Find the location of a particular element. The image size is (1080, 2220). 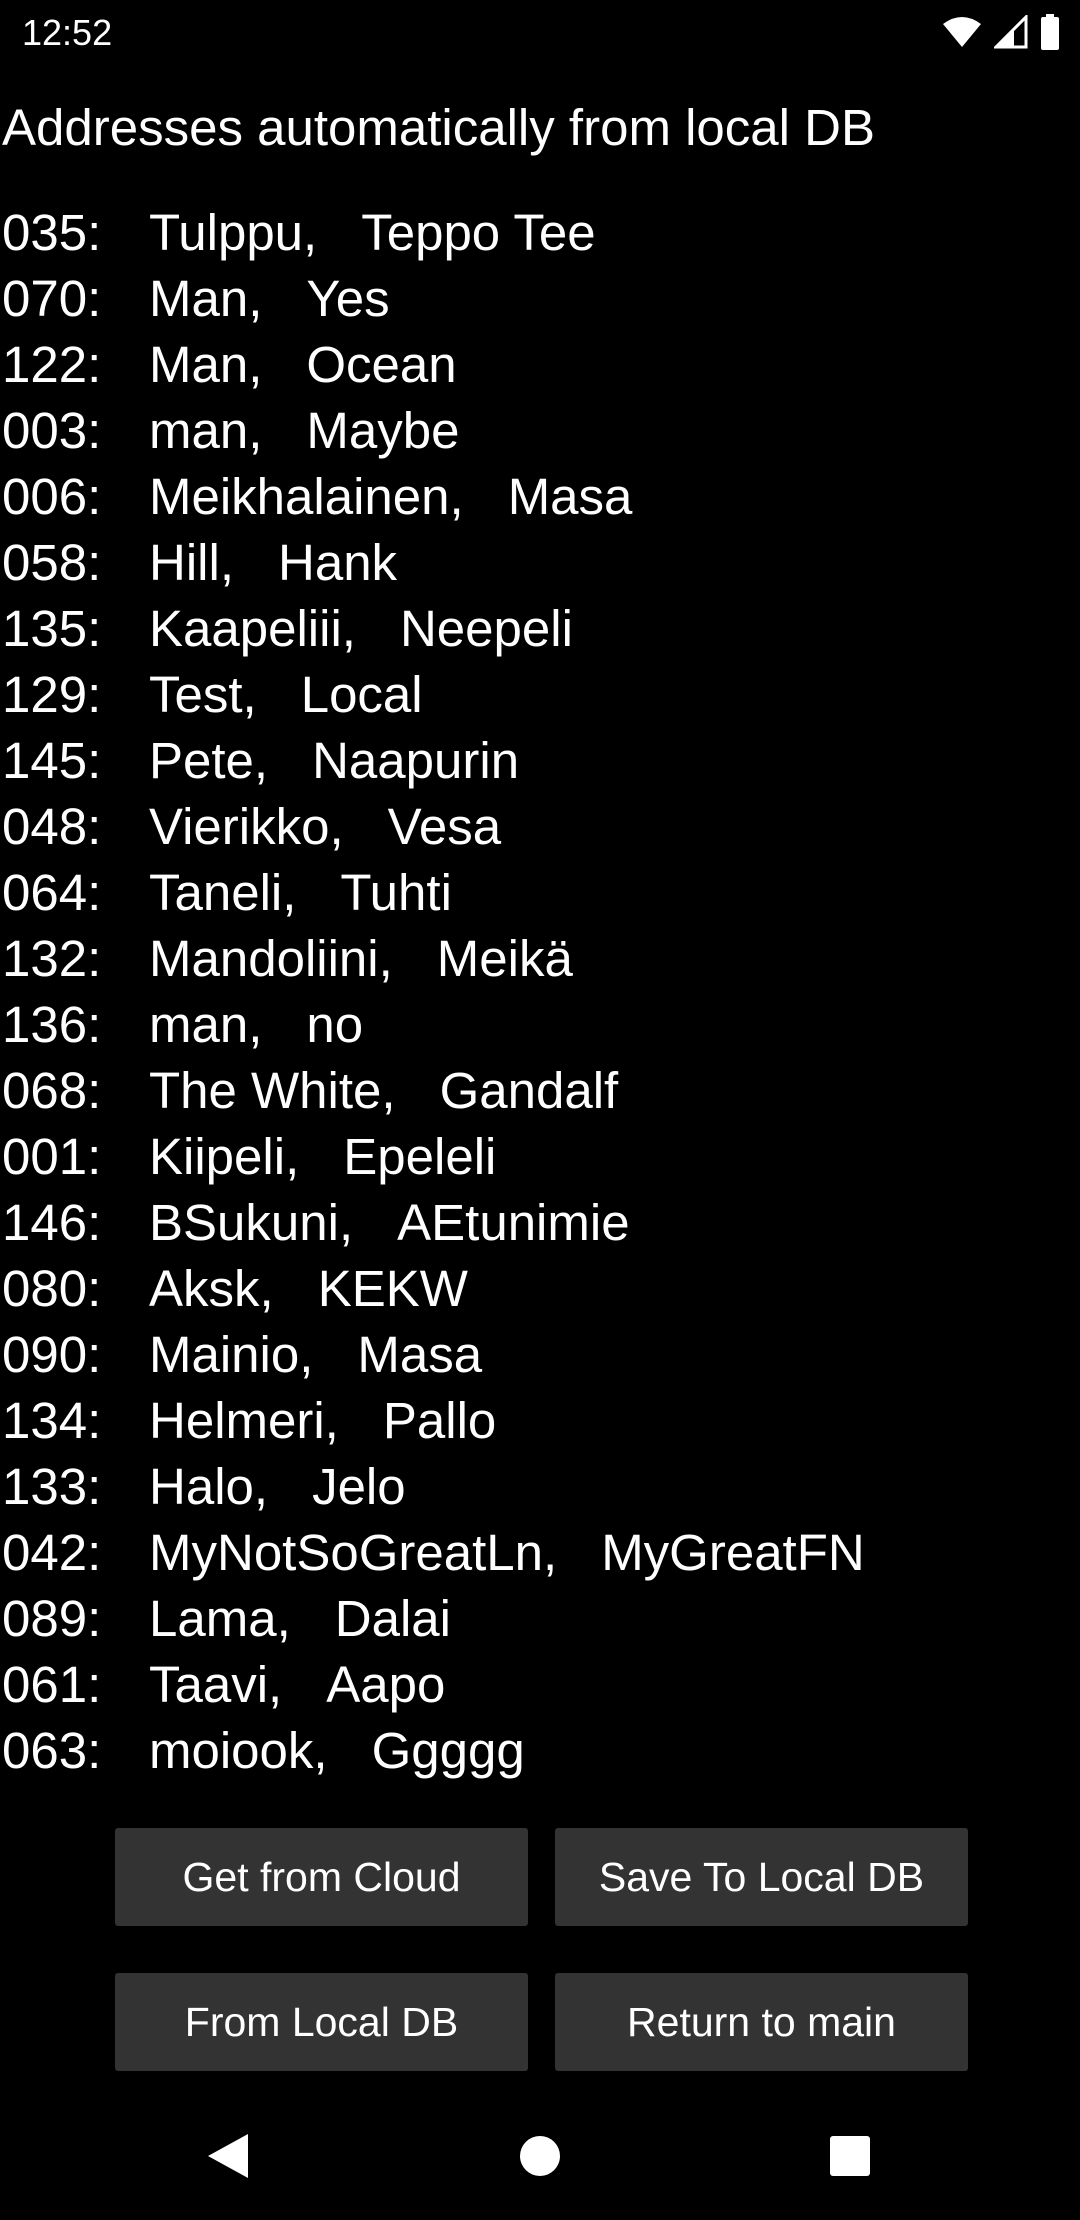

address-first-name: Tuhti is located at coordinates (396, 892).